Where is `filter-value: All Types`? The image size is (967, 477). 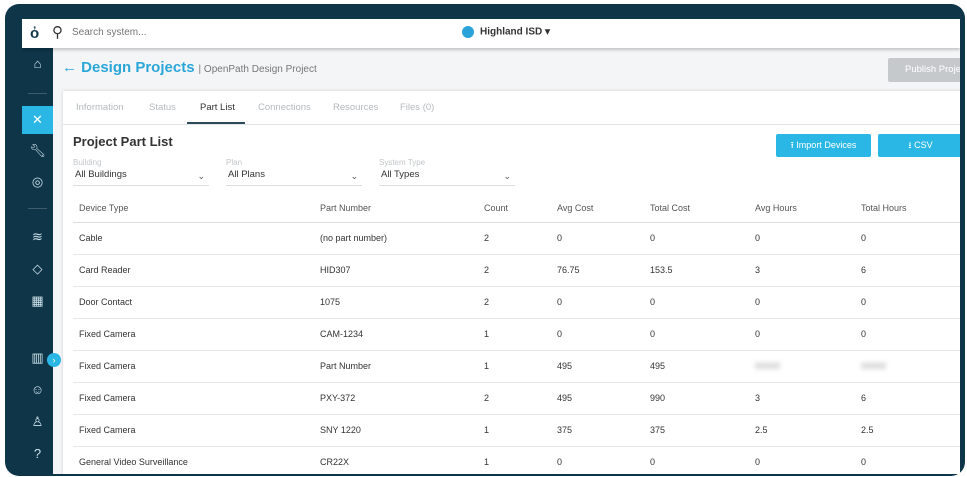
filter-value: All Types is located at coordinates (400, 174).